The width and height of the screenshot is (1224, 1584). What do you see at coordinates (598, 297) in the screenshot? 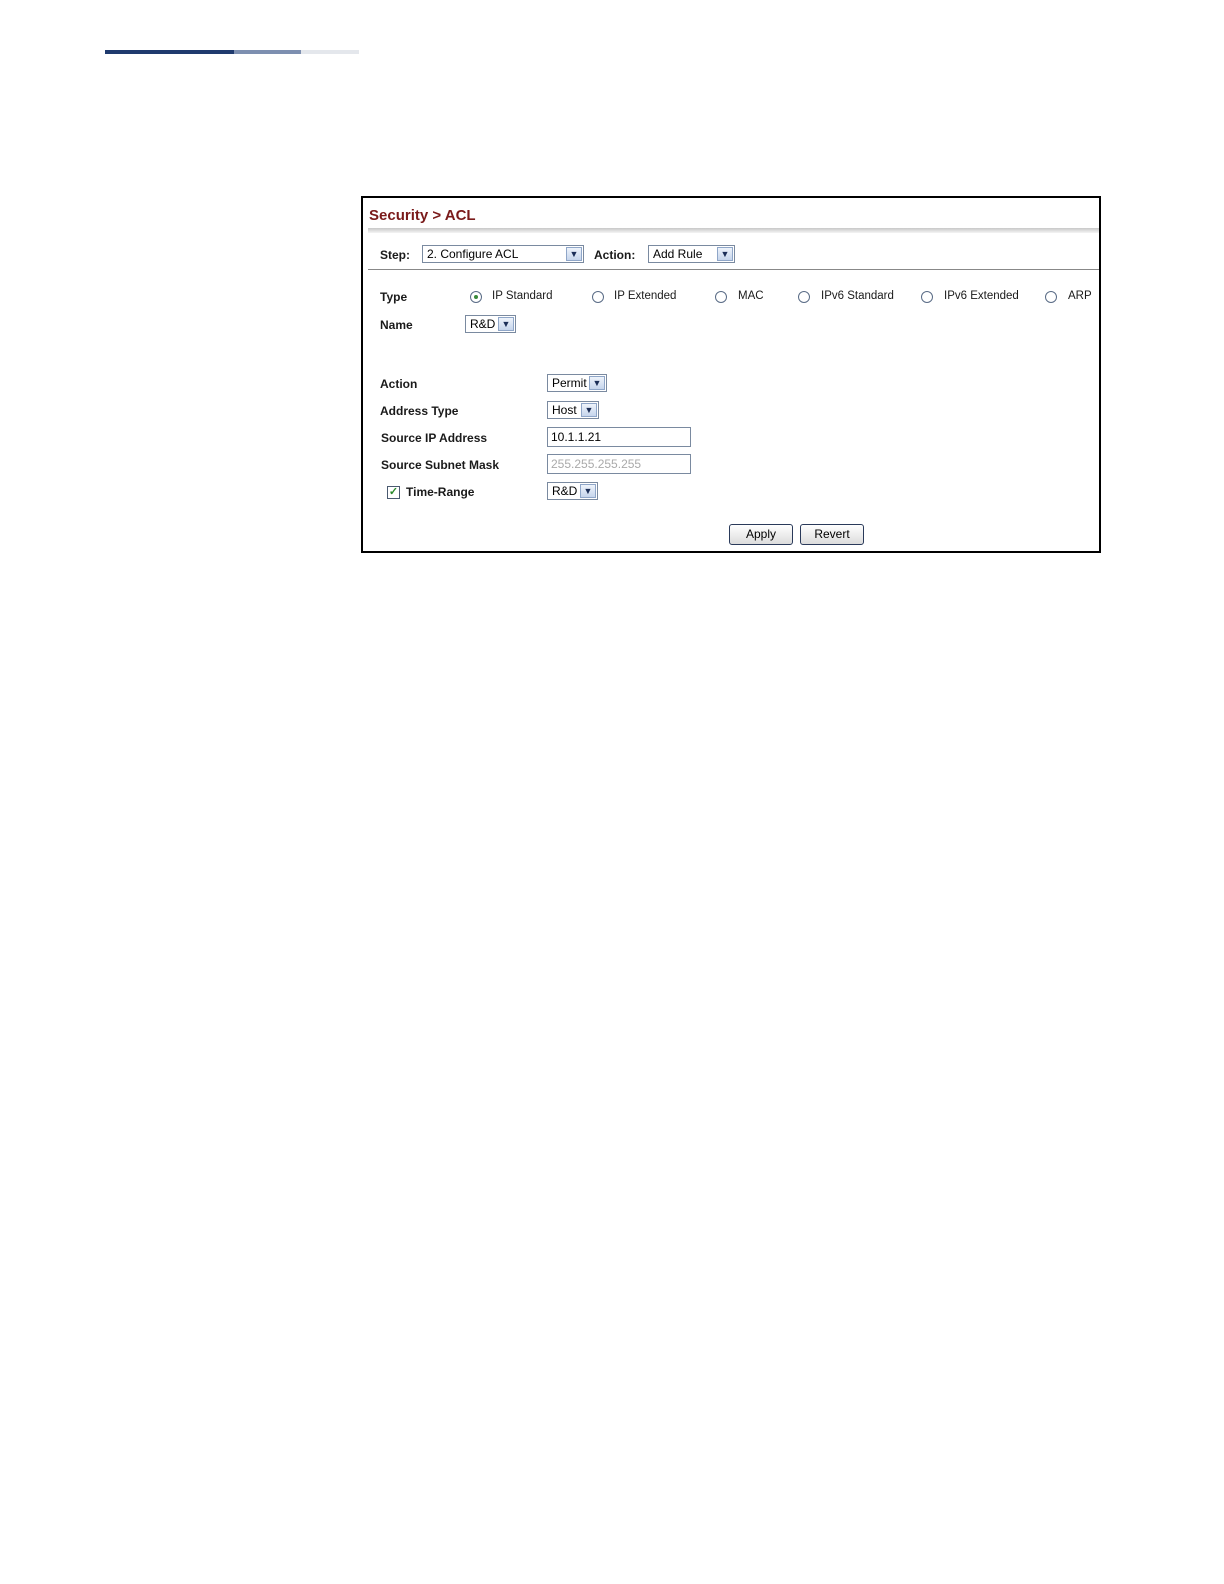
I see `radio-ip-extended` at bounding box center [598, 297].